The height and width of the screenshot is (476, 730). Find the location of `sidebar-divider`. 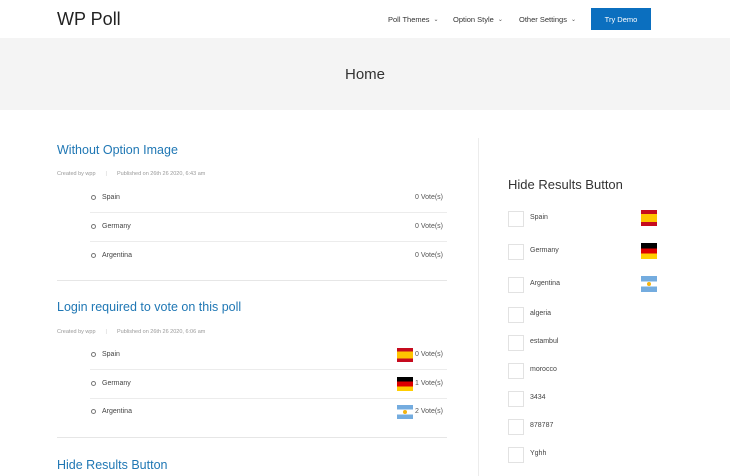

sidebar-divider is located at coordinates (478, 307).